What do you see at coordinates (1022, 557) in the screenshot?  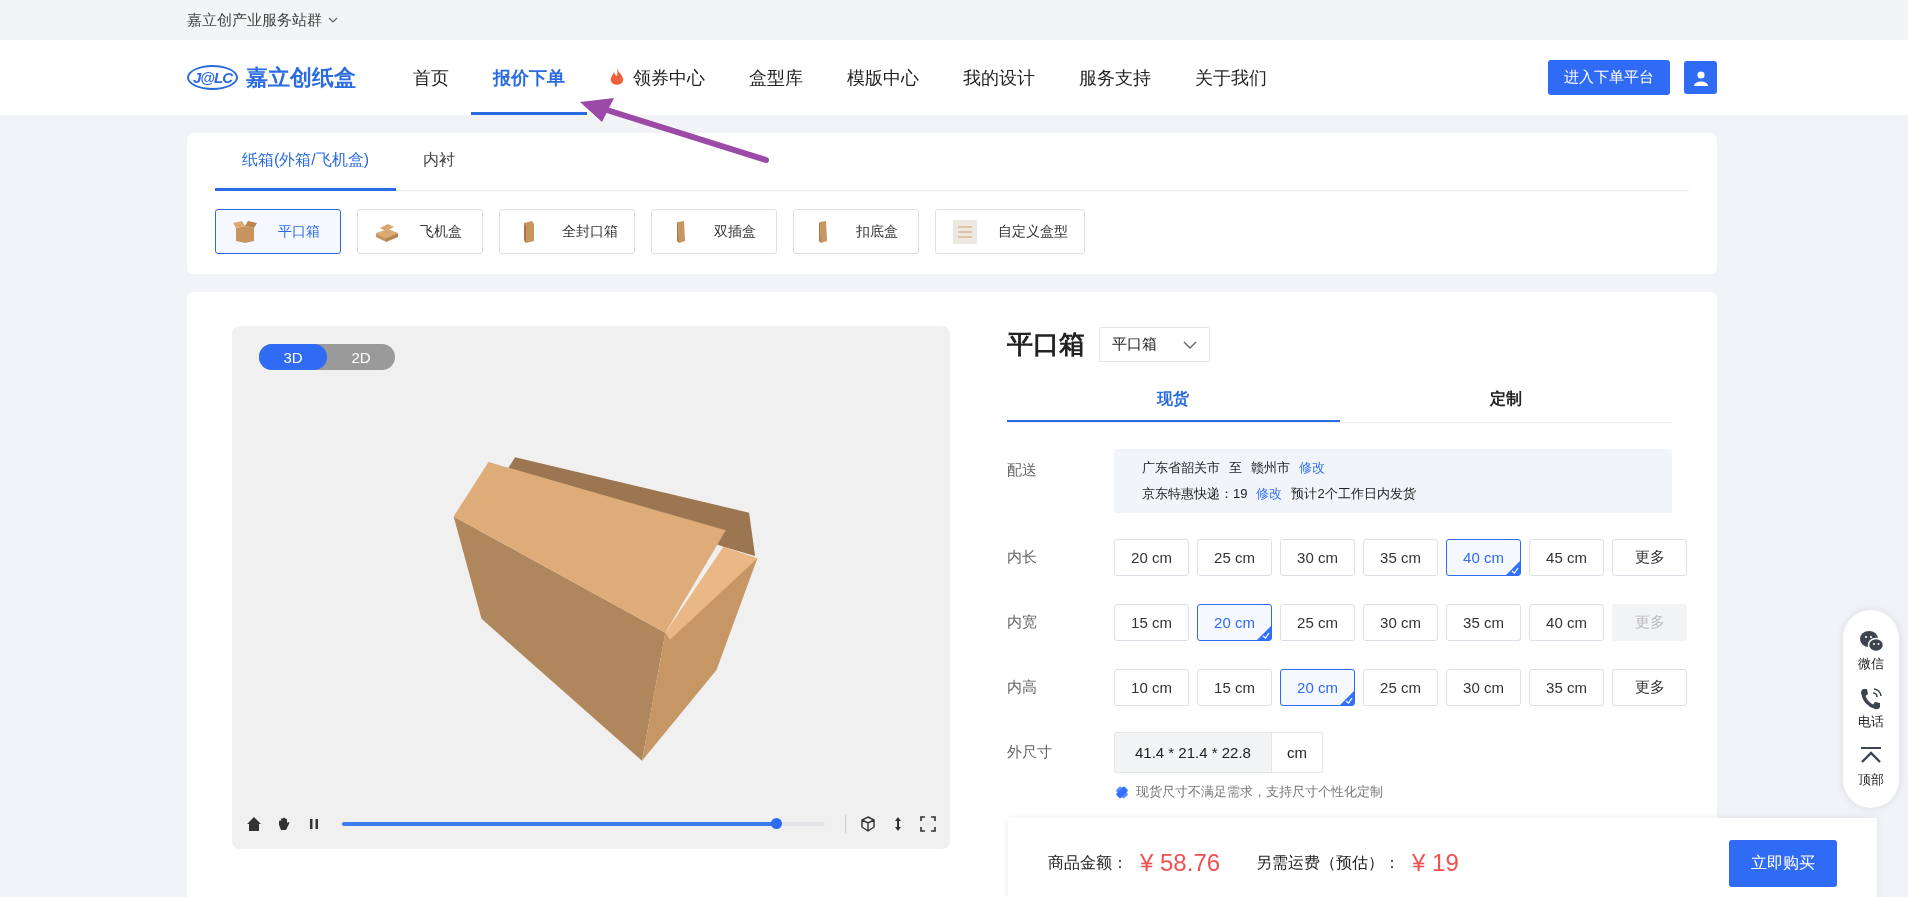 I see `field-label: 内长` at bounding box center [1022, 557].